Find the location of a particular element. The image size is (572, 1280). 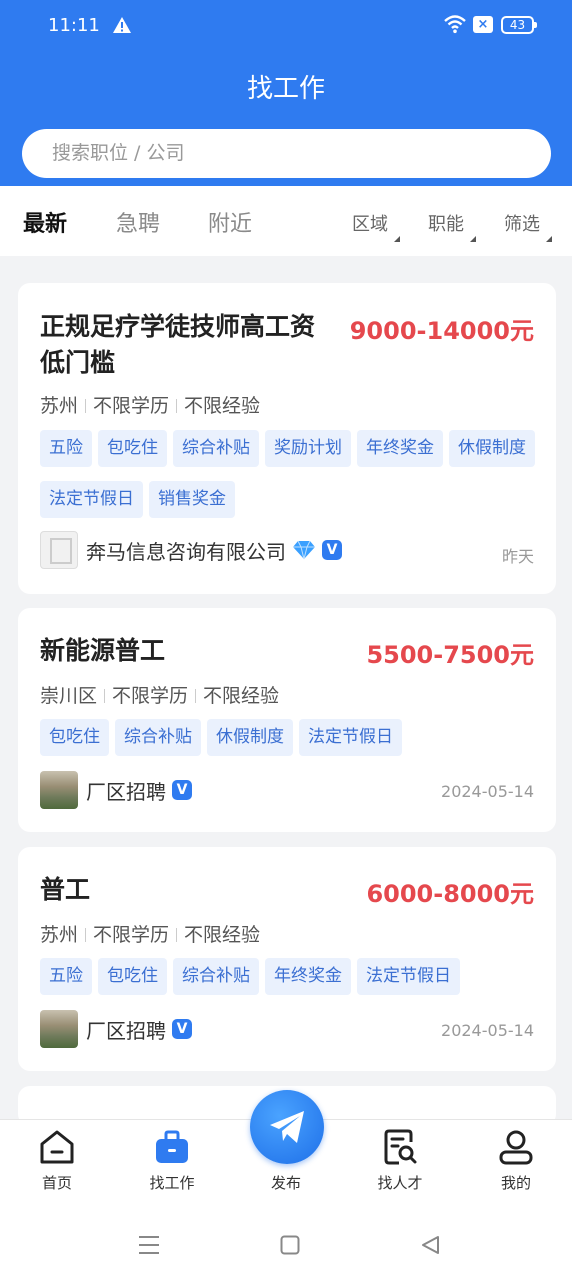

nav-find-talent-label: 找人才 is located at coordinates (400, 1183).